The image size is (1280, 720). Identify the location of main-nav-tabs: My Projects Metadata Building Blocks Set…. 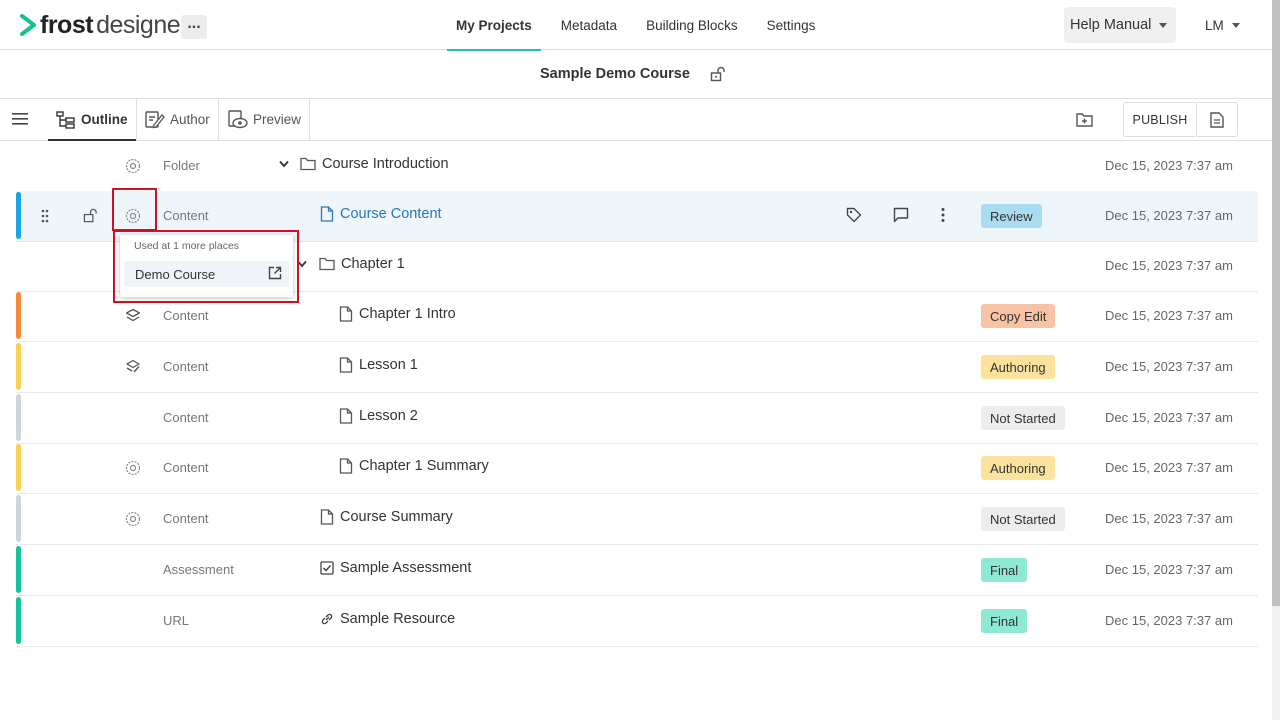
(641, 25).